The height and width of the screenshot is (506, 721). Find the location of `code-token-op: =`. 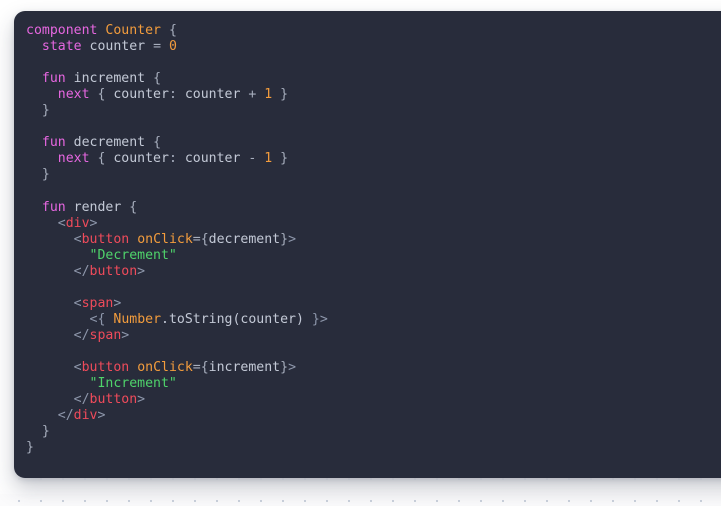

code-token-op: = is located at coordinates (161, 47).